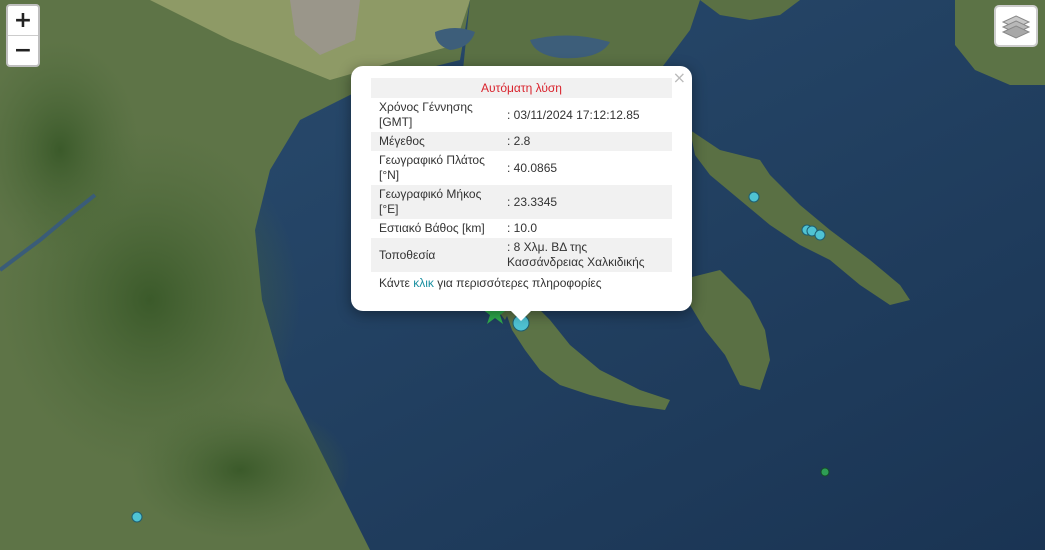  What do you see at coordinates (585, 255) in the screenshot?
I see `row-value: : 8 Χλμ. ΒΔ της Κασσάνδρειας Χαλκιδικής` at bounding box center [585, 255].